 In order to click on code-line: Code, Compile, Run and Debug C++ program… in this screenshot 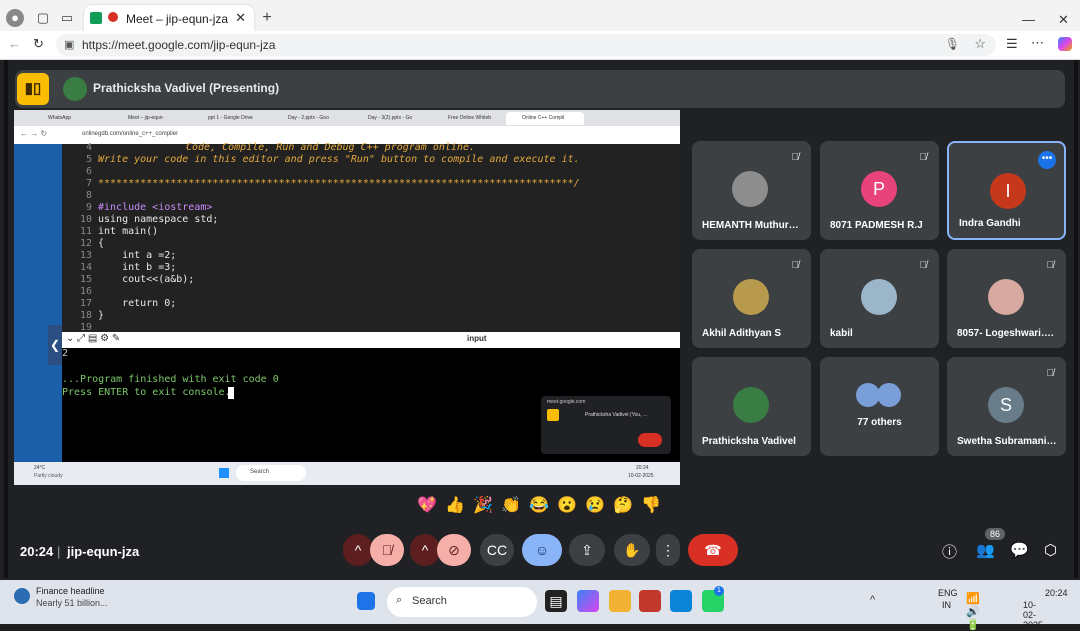, I will do `click(330, 147)`.